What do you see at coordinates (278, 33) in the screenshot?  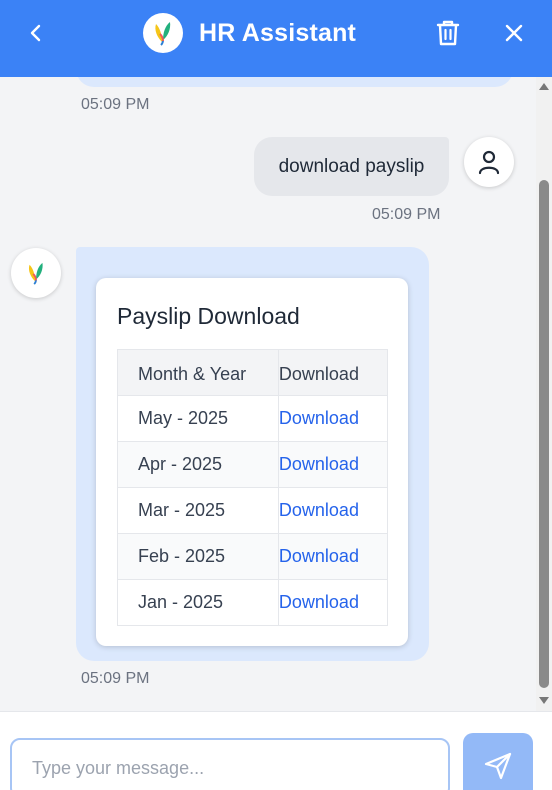 I see `page-title: HR Assistant` at bounding box center [278, 33].